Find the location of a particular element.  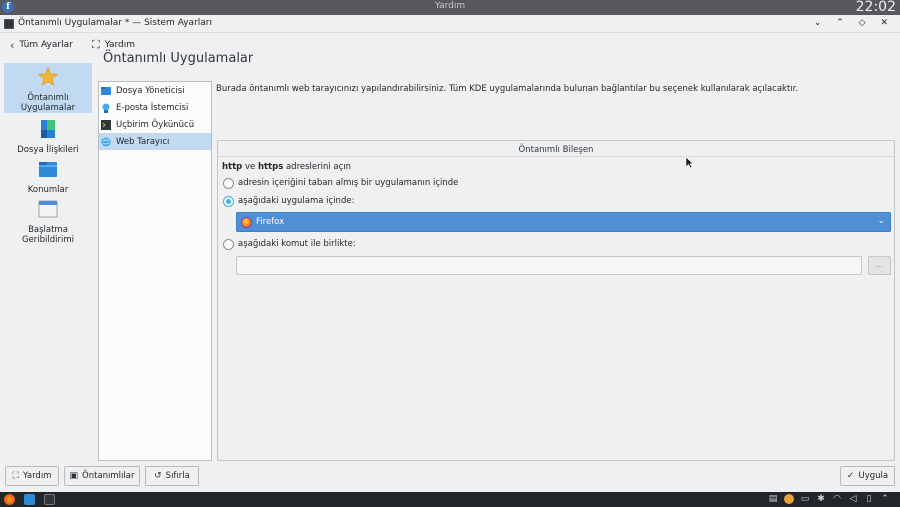

close-button: ✕ is located at coordinates (887, 23).